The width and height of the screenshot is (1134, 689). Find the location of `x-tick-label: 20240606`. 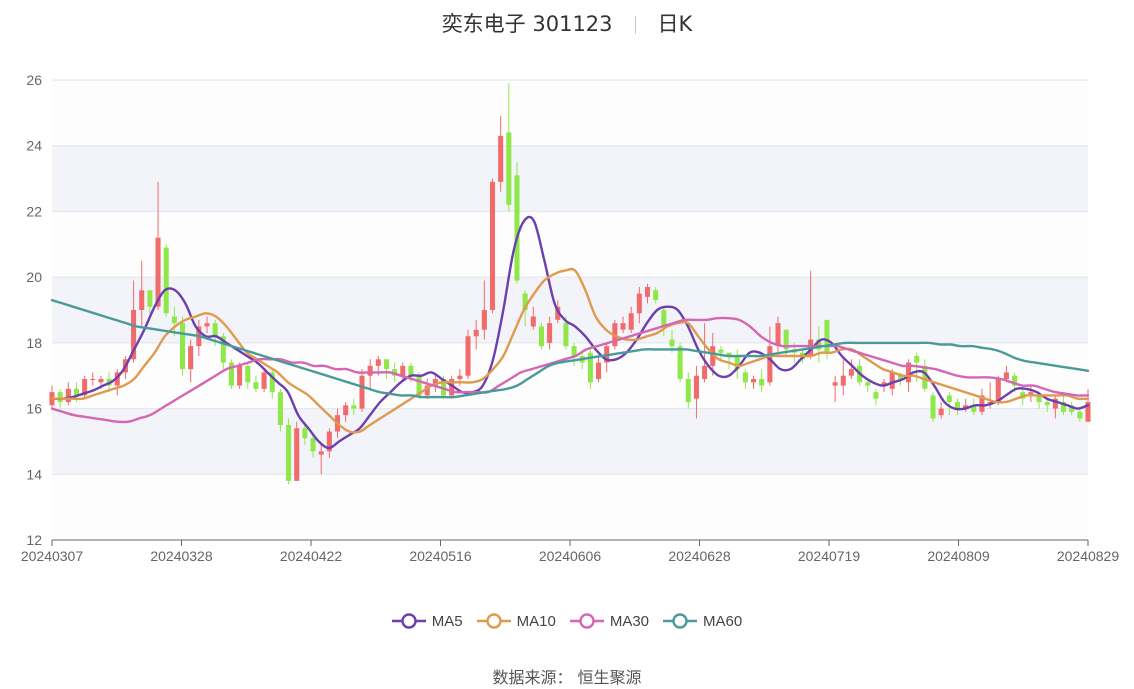

x-tick-label: 20240606 is located at coordinates (570, 556).